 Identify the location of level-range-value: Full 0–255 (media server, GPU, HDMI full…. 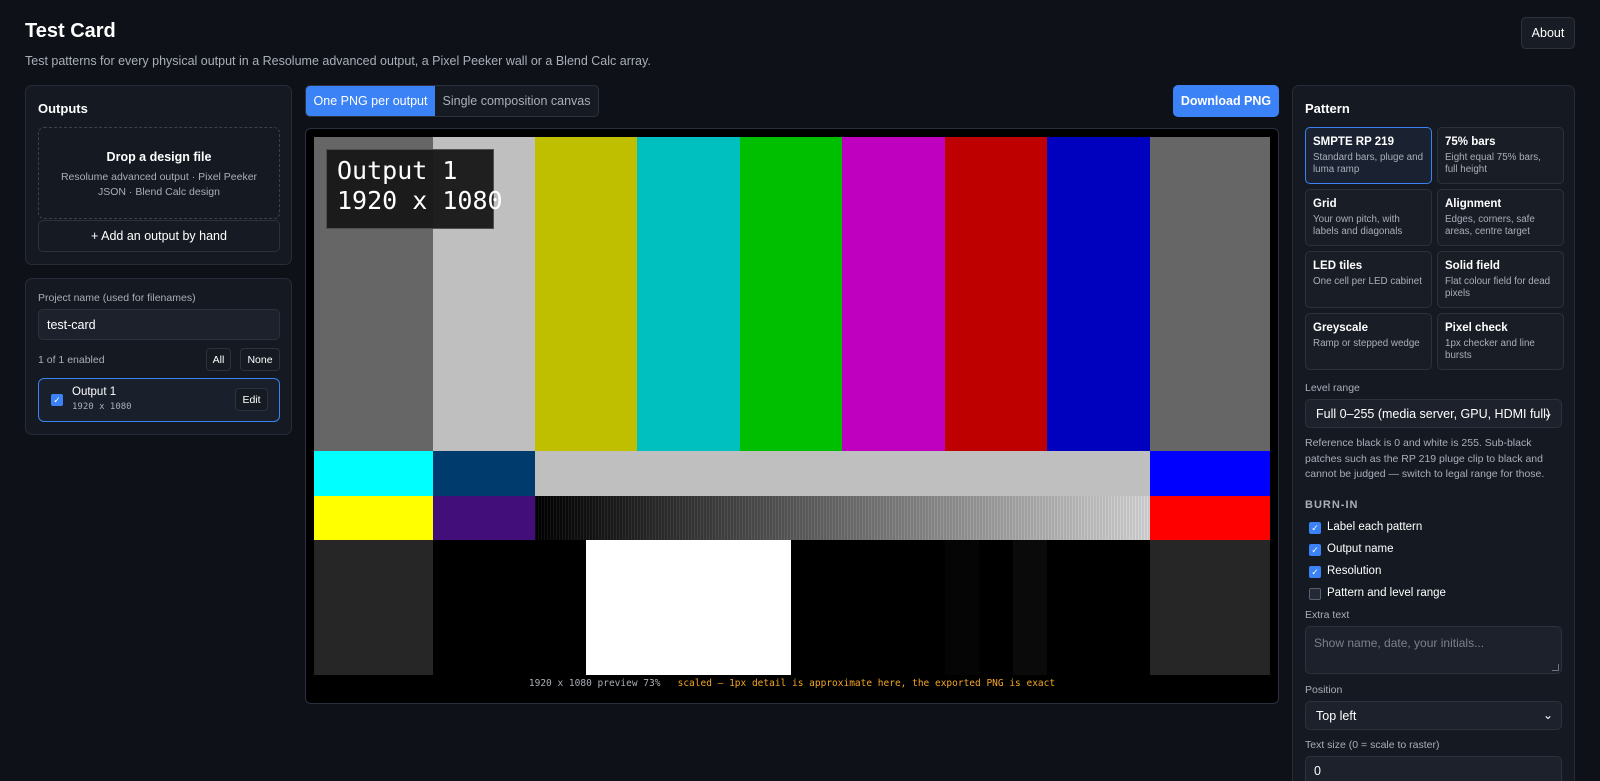
(1433, 413).